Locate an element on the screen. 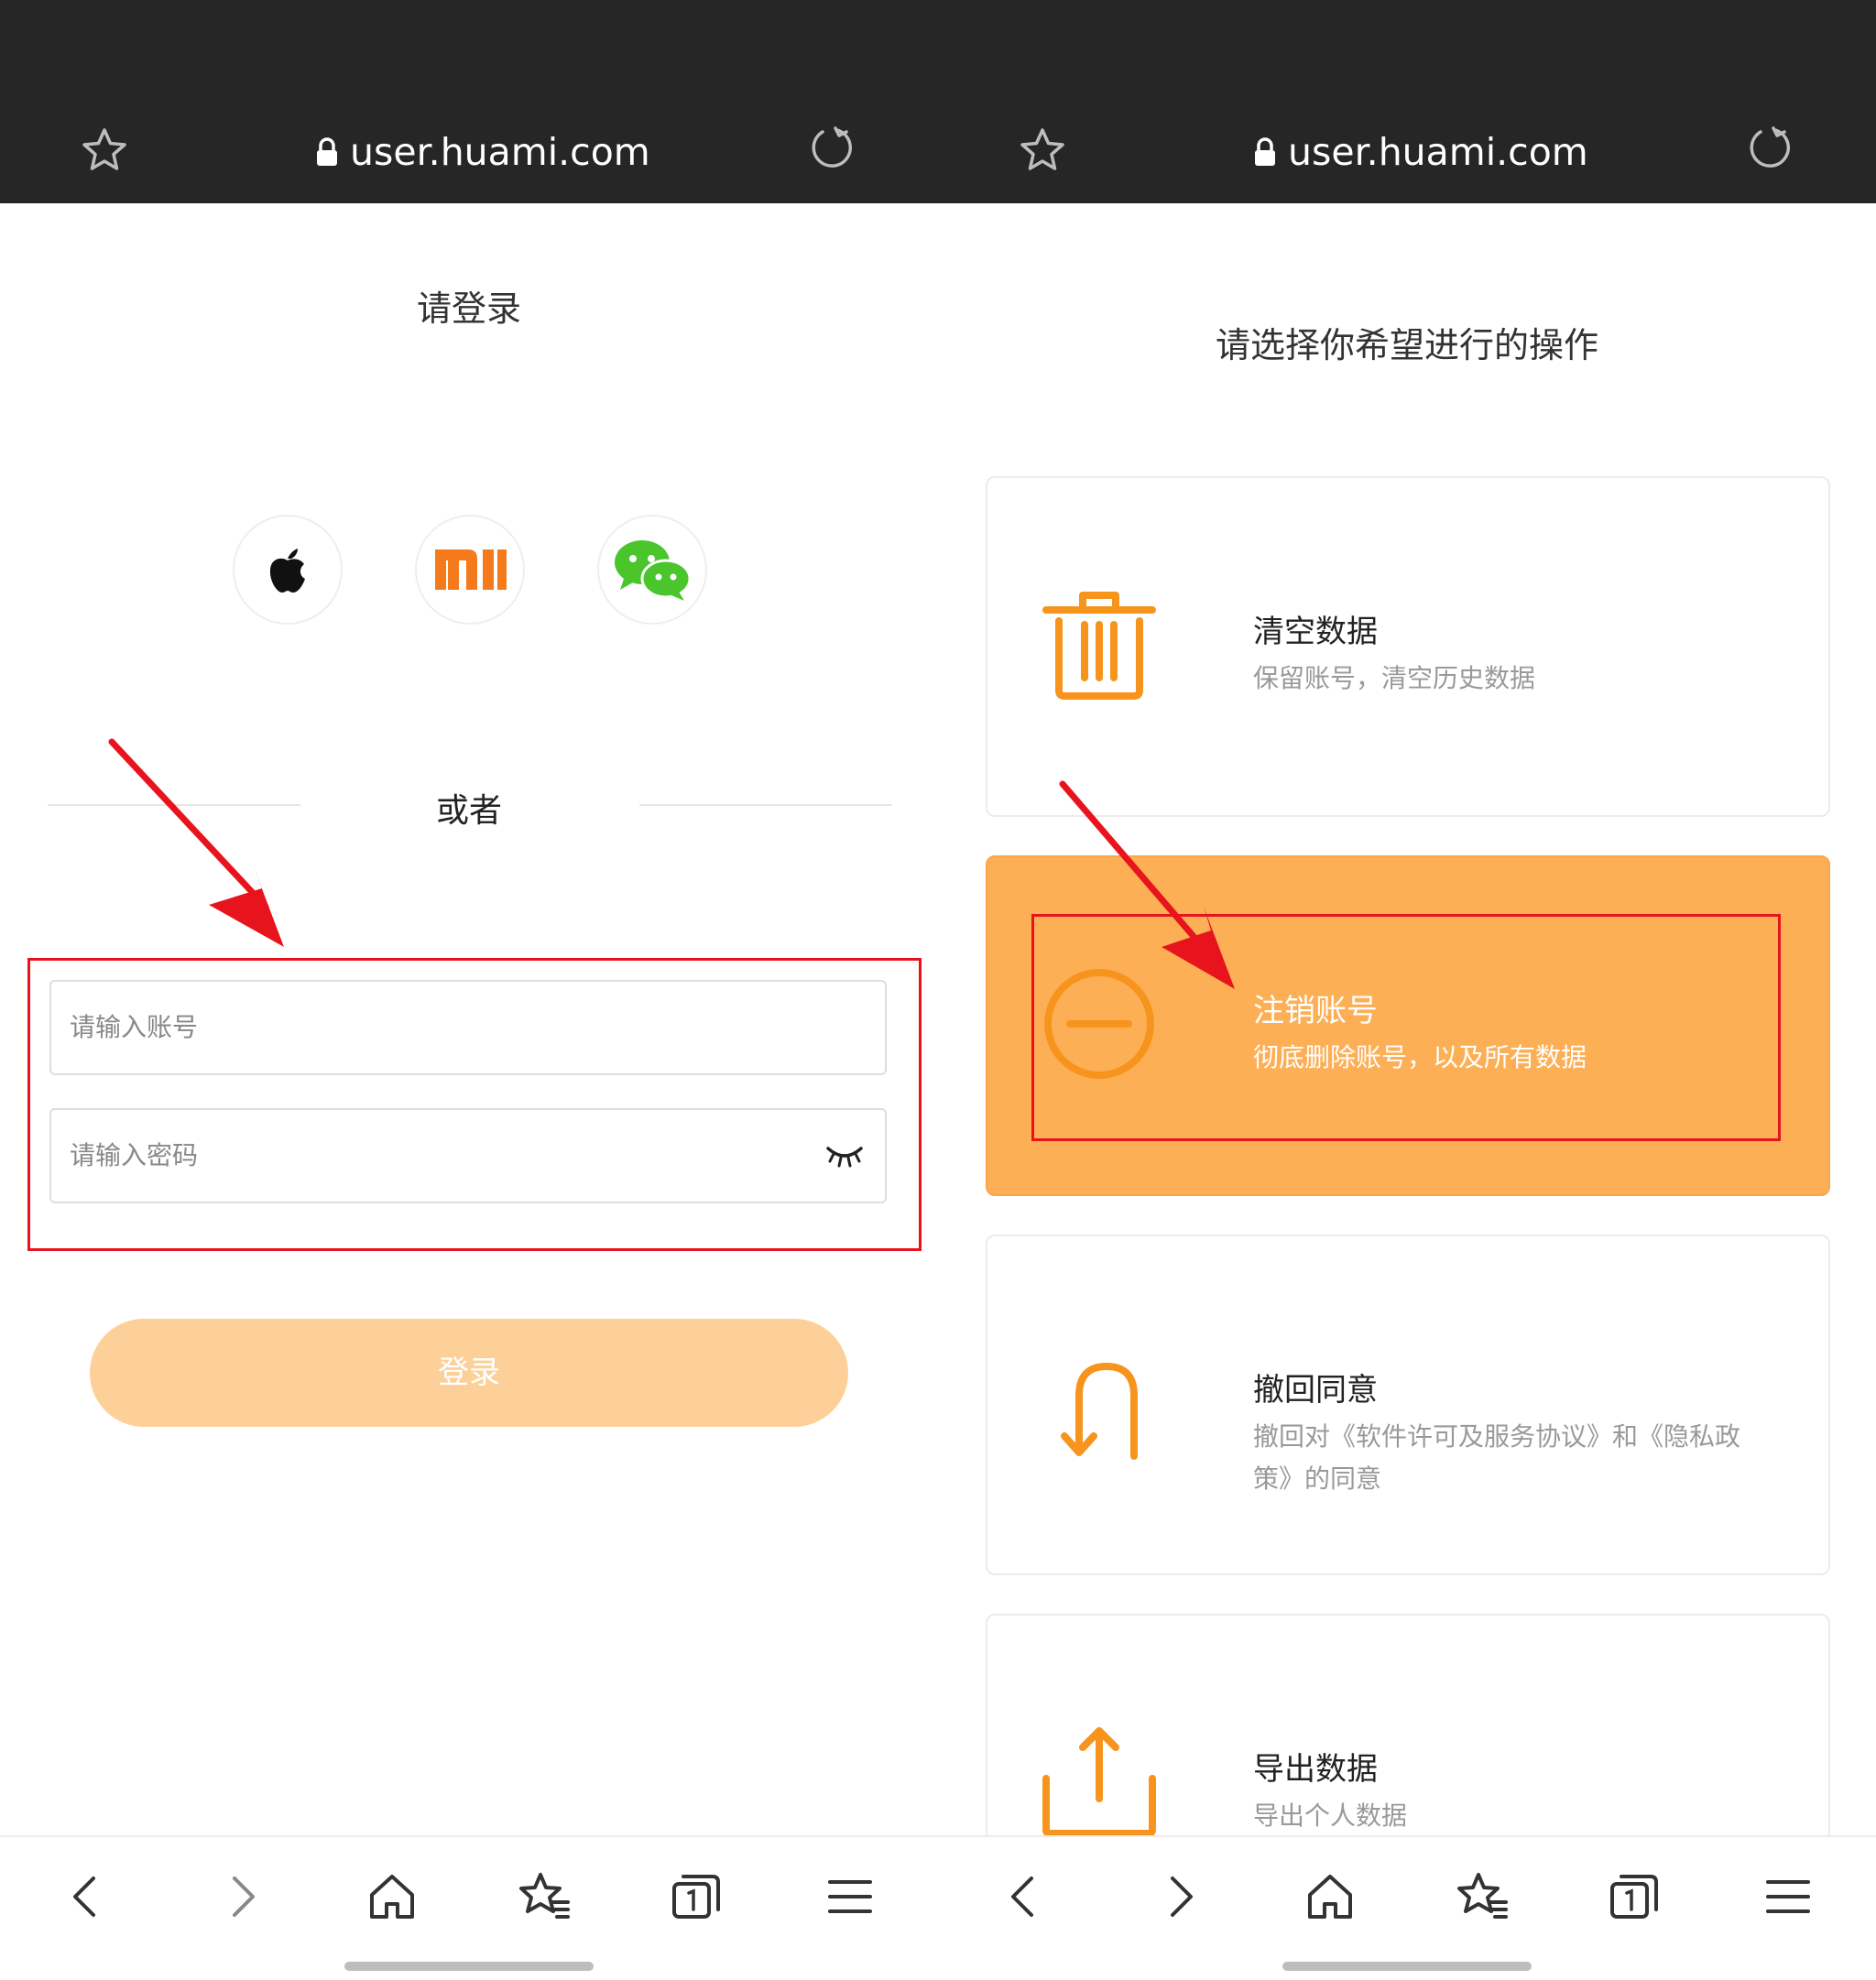  xiaomi-login-button is located at coordinates (470, 570).